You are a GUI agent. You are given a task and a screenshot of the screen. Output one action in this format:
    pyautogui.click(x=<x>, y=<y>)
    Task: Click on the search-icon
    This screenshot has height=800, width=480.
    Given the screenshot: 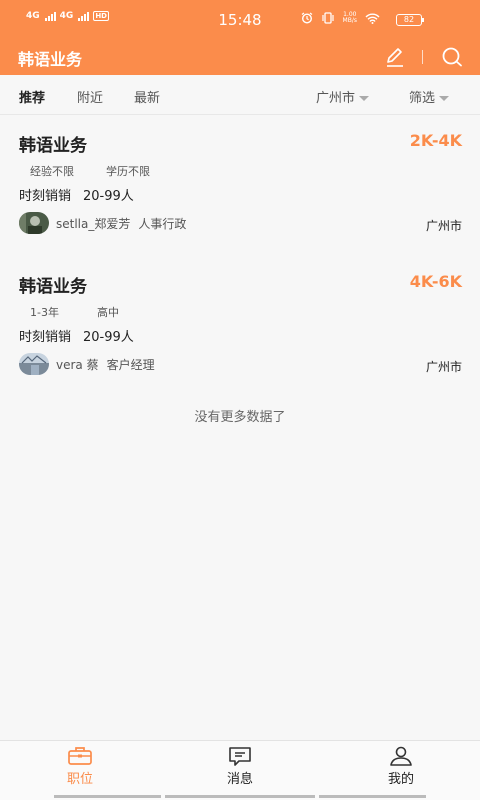 What is the action you would take?
    pyautogui.click(x=452, y=57)
    